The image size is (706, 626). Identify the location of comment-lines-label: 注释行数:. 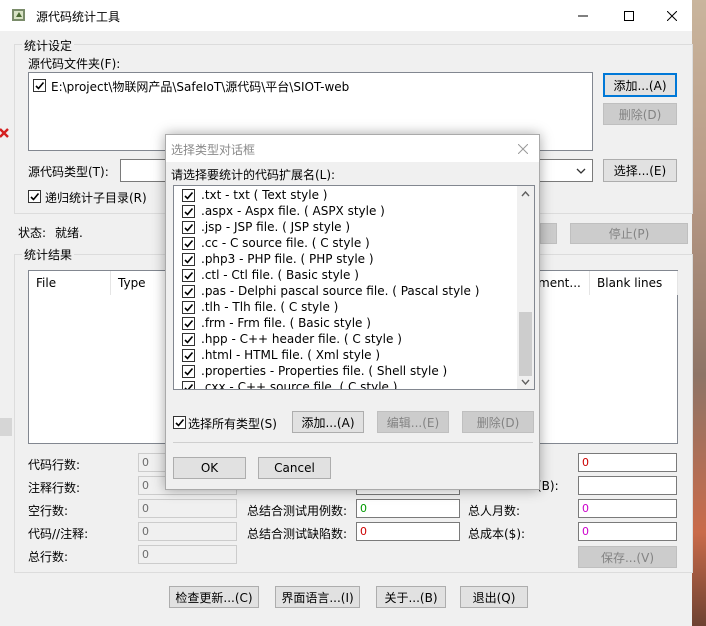
(54, 488).